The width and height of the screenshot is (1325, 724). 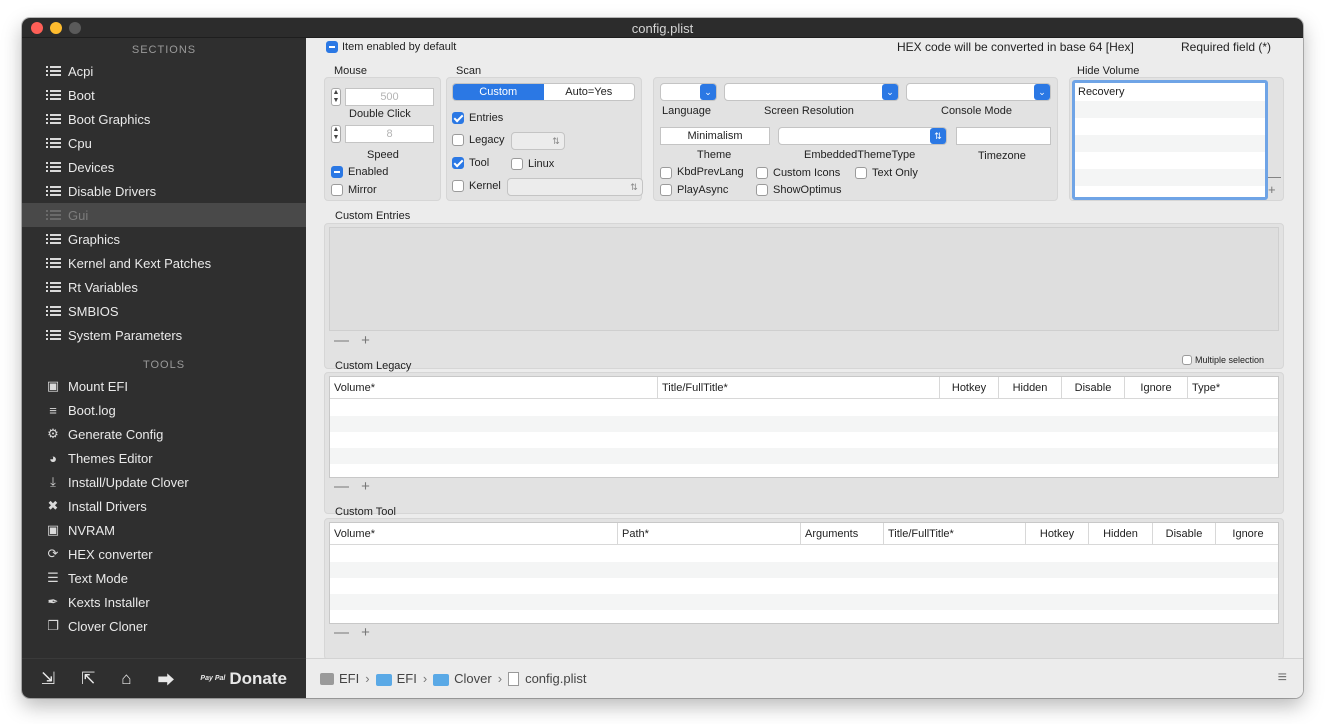 I want to click on scan-legacy-checkbox, so click(x=458, y=140).